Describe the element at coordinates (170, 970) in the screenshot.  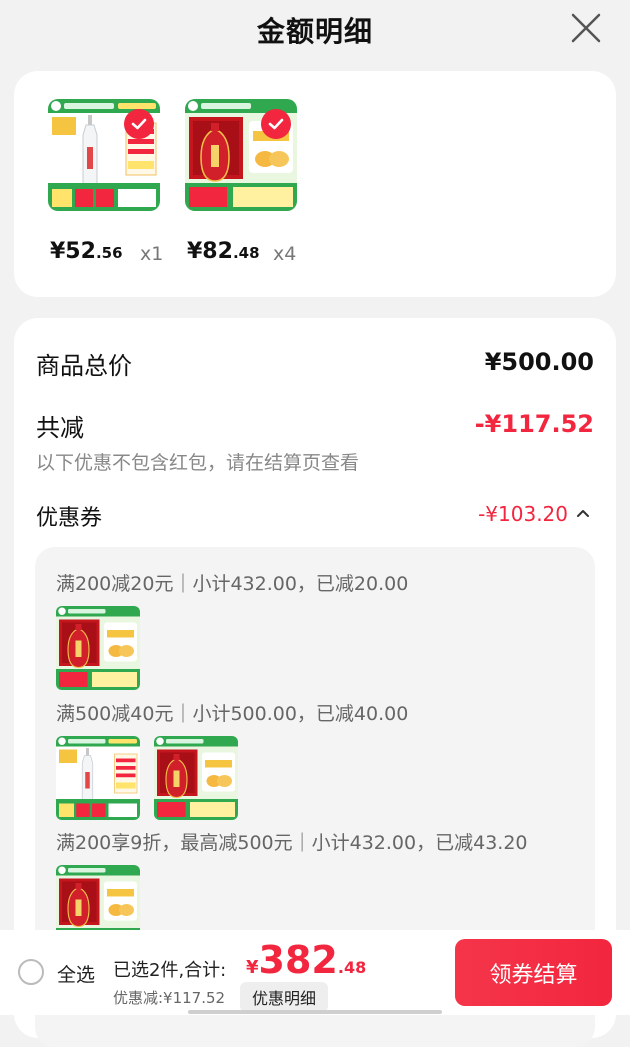
I see `selected-count-text: 已选2件,合计:` at that location.